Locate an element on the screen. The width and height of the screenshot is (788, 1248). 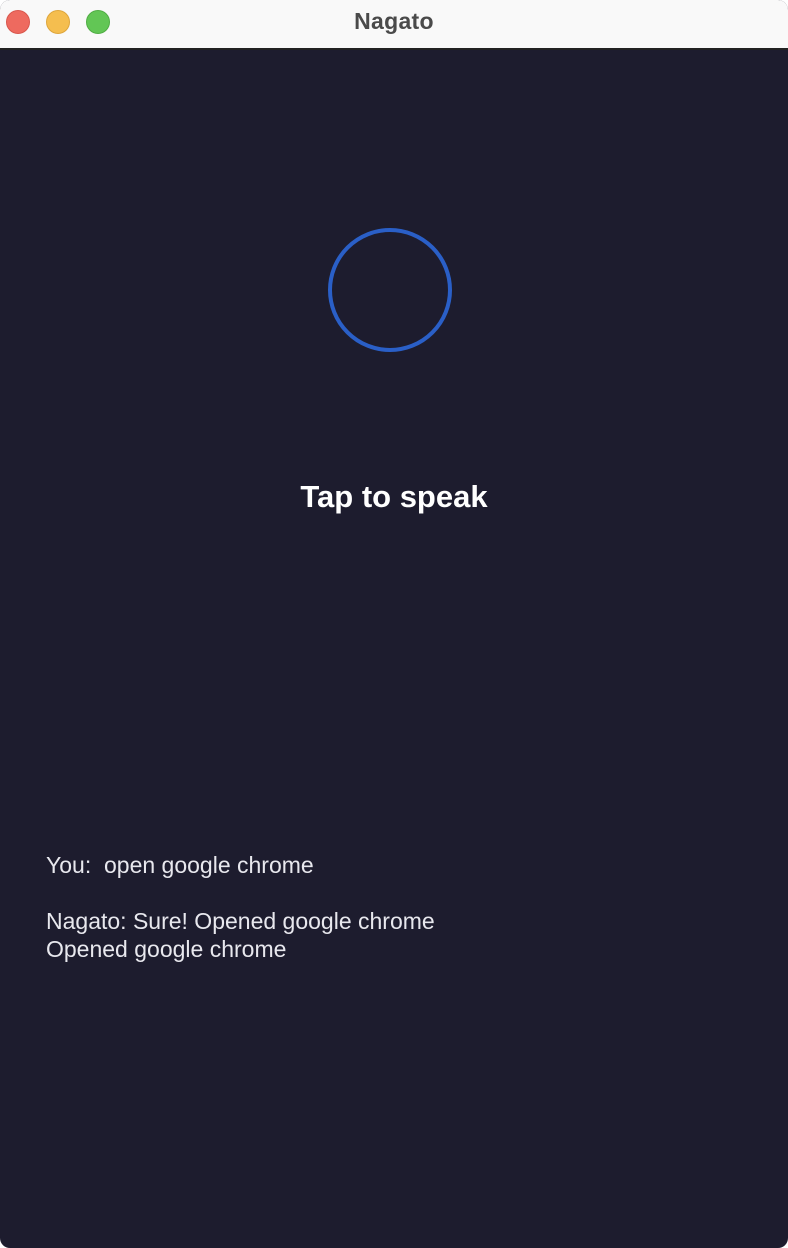
tap-to-speak-label: Tap to speak is located at coordinates (394, 497).